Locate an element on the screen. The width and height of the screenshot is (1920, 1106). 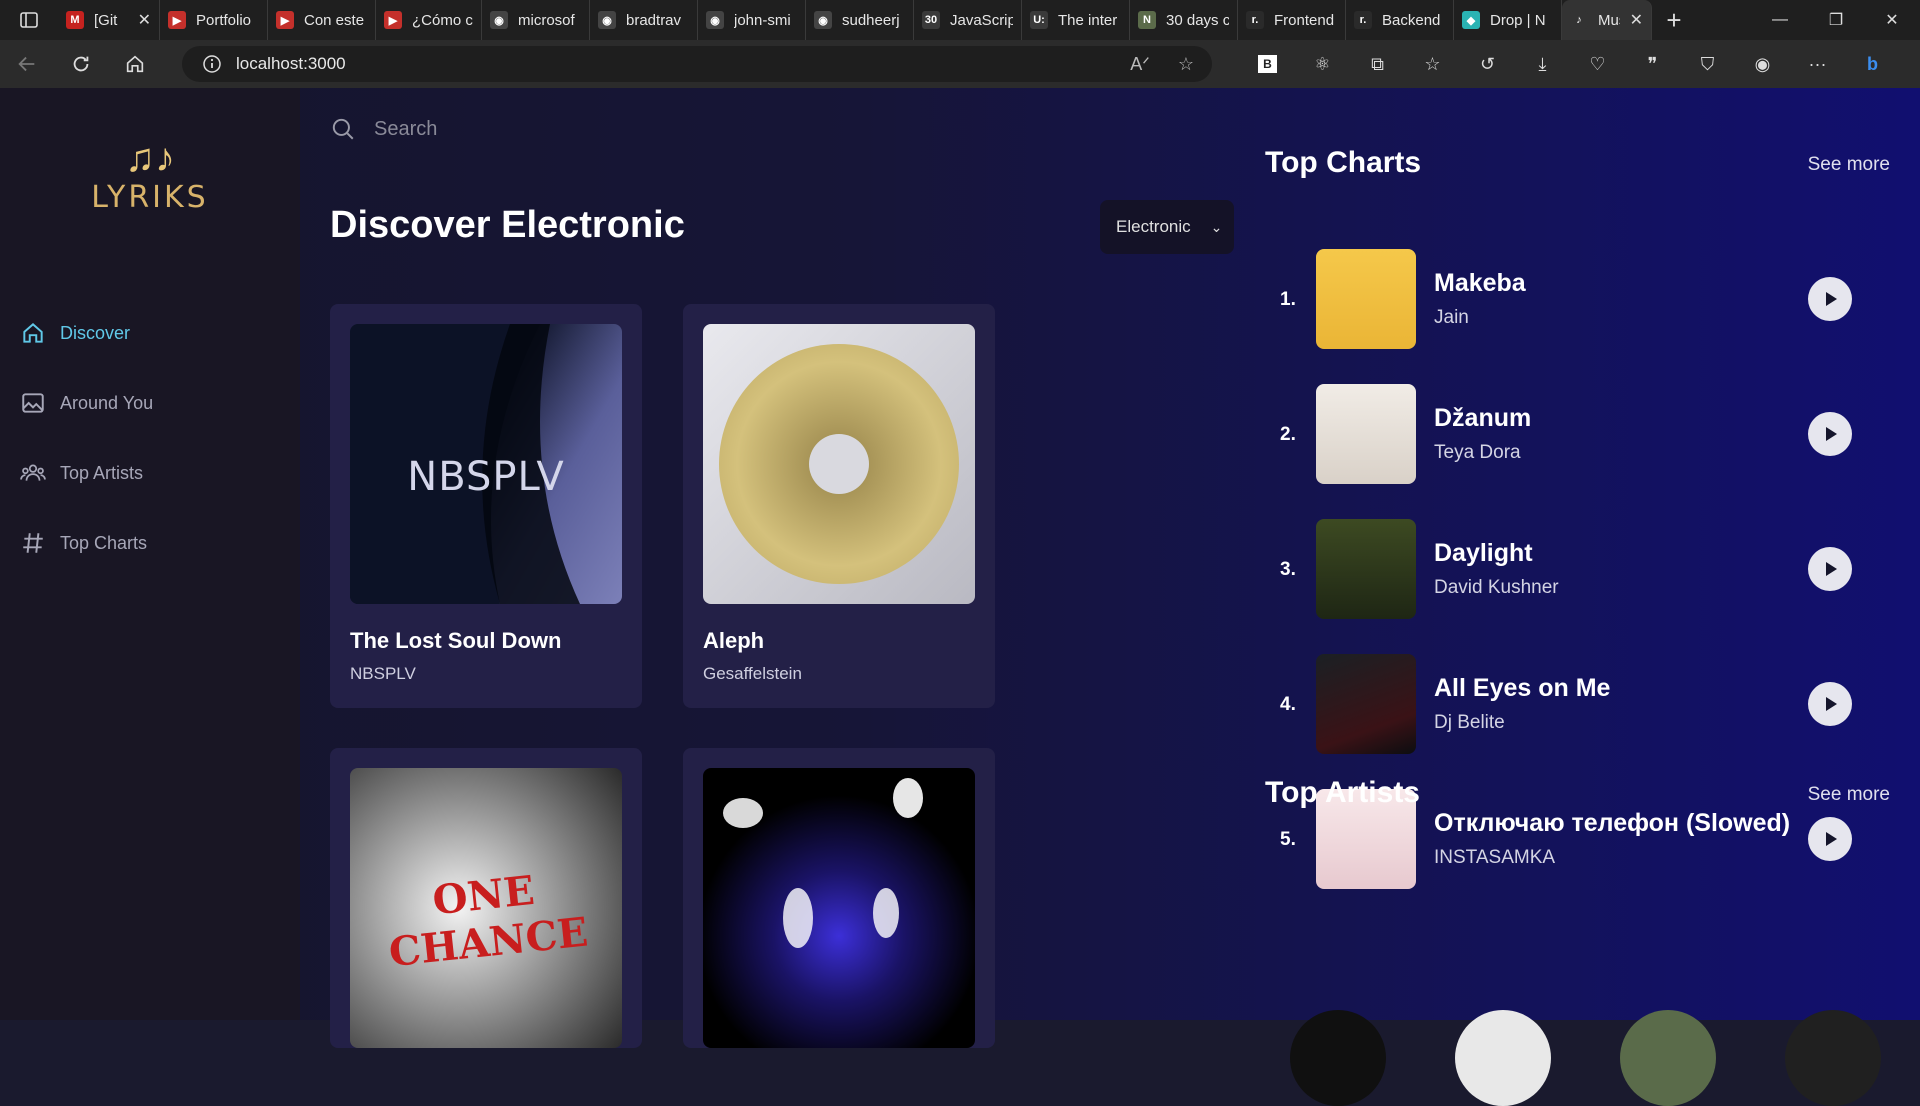
chart-artist-name: Jain is located at coordinates (1451, 318).